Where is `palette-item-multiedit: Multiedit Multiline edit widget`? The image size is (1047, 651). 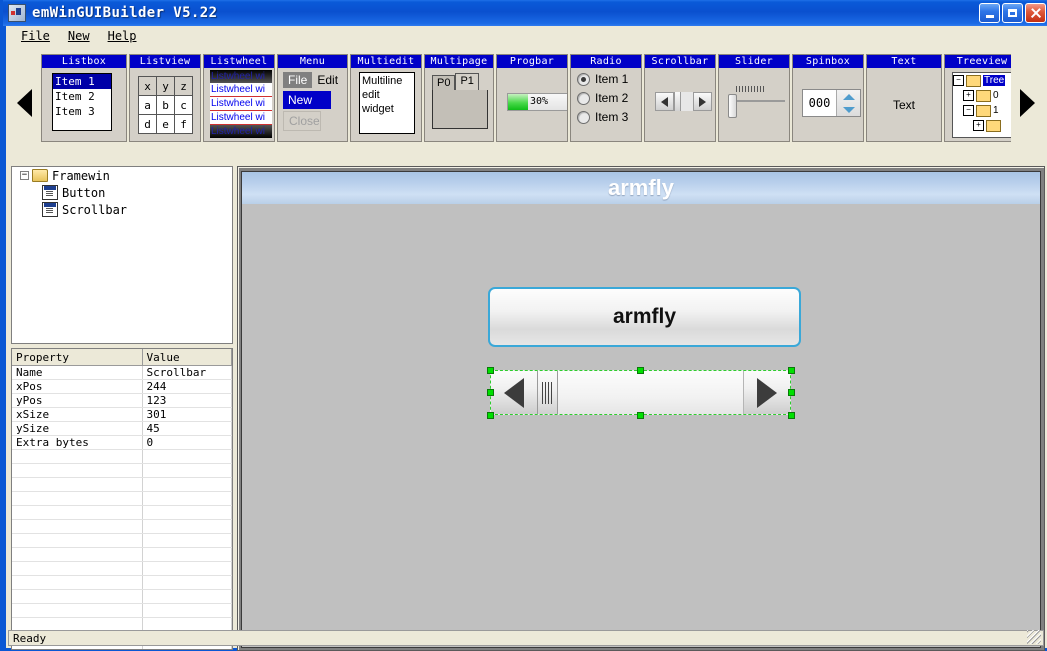
palette-item-multiedit: Multiedit Multiline edit widget is located at coordinates (386, 98).